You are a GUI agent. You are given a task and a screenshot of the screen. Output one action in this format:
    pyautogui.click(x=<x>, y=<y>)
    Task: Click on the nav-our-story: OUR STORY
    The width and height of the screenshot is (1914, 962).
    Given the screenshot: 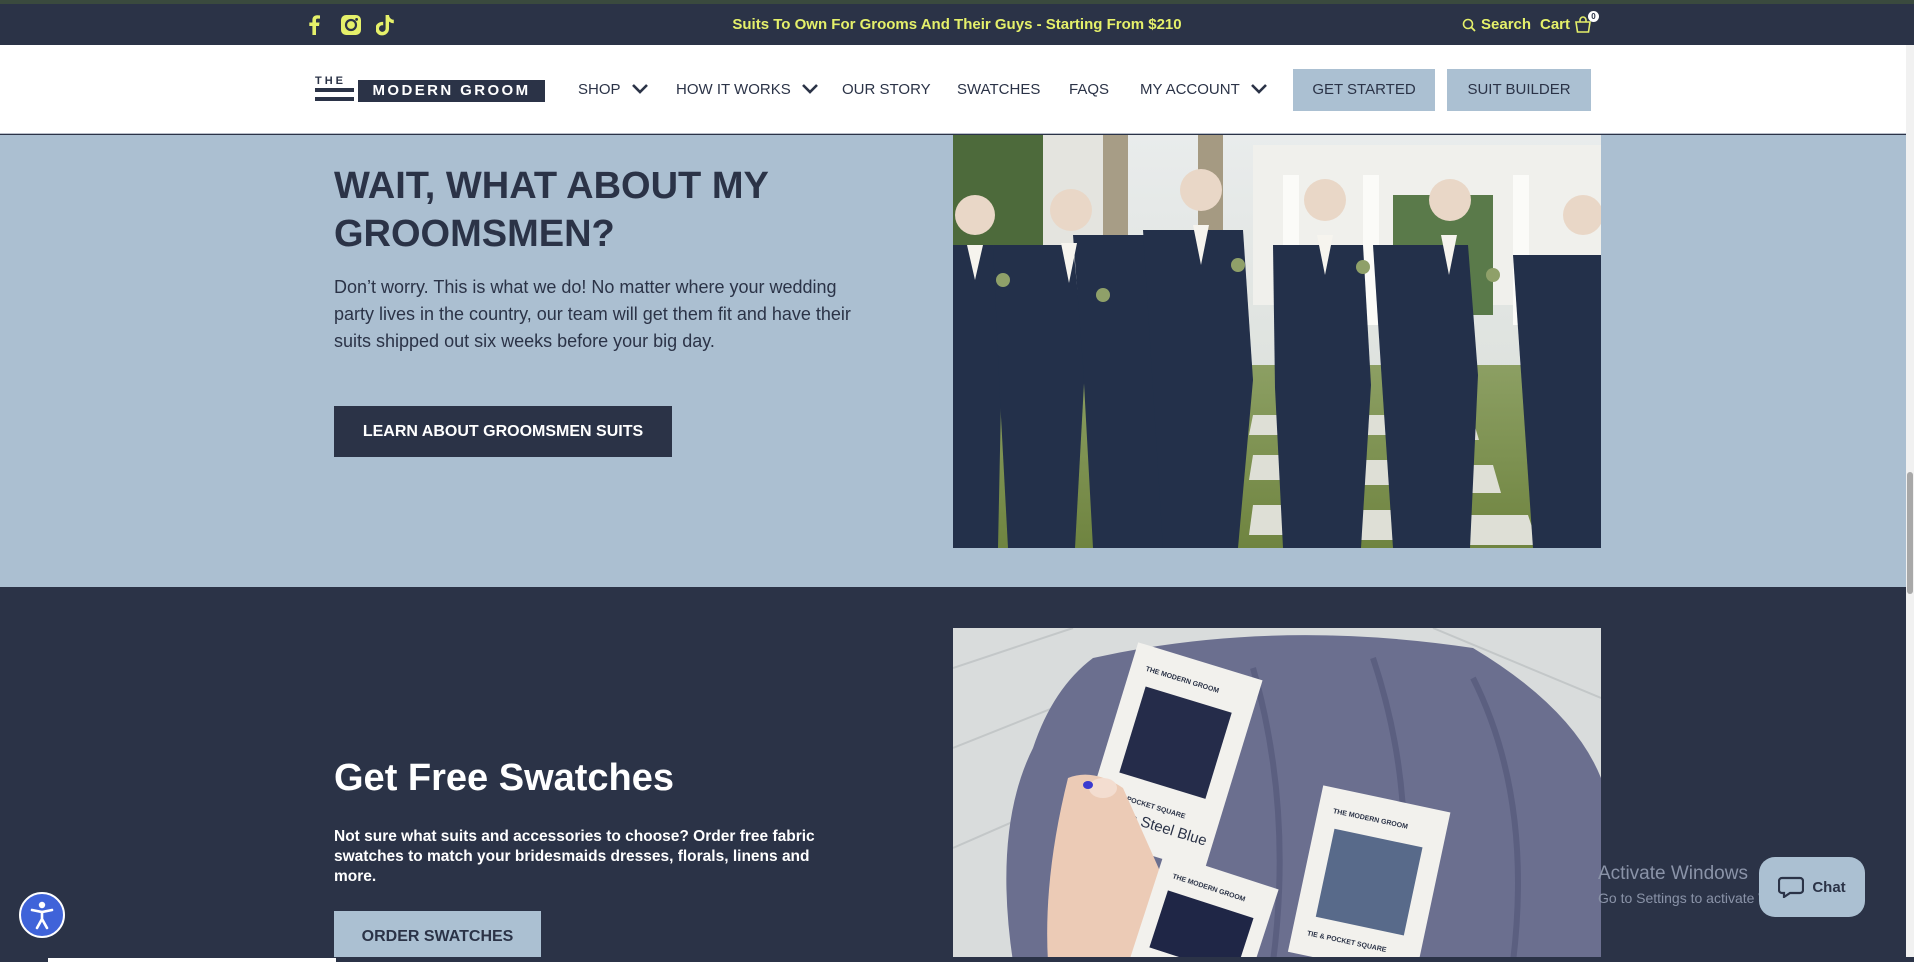 What is the action you would take?
    pyautogui.click(x=886, y=89)
    